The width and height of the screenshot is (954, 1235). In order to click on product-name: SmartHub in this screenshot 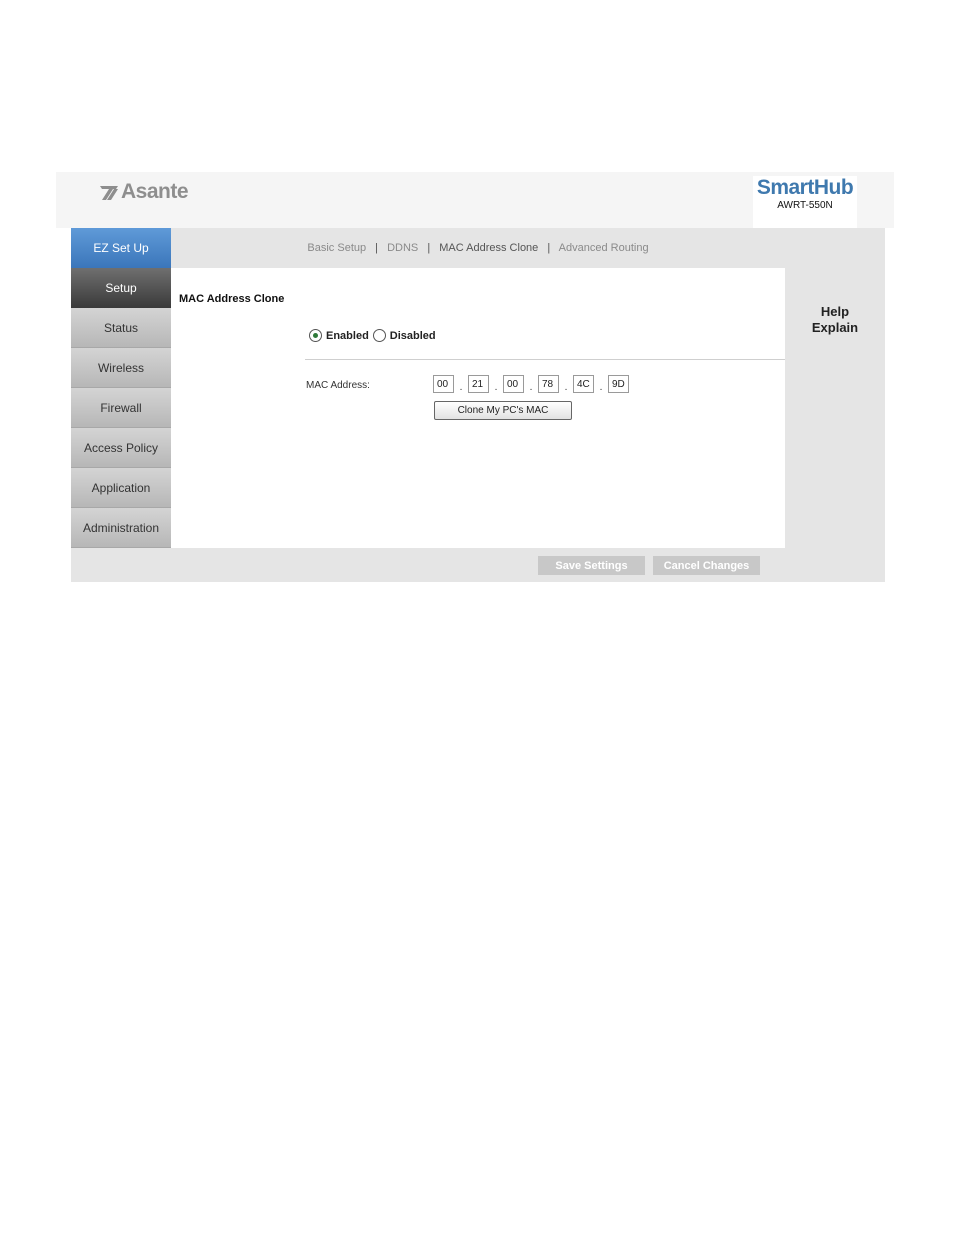, I will do `click(805, 187)`.